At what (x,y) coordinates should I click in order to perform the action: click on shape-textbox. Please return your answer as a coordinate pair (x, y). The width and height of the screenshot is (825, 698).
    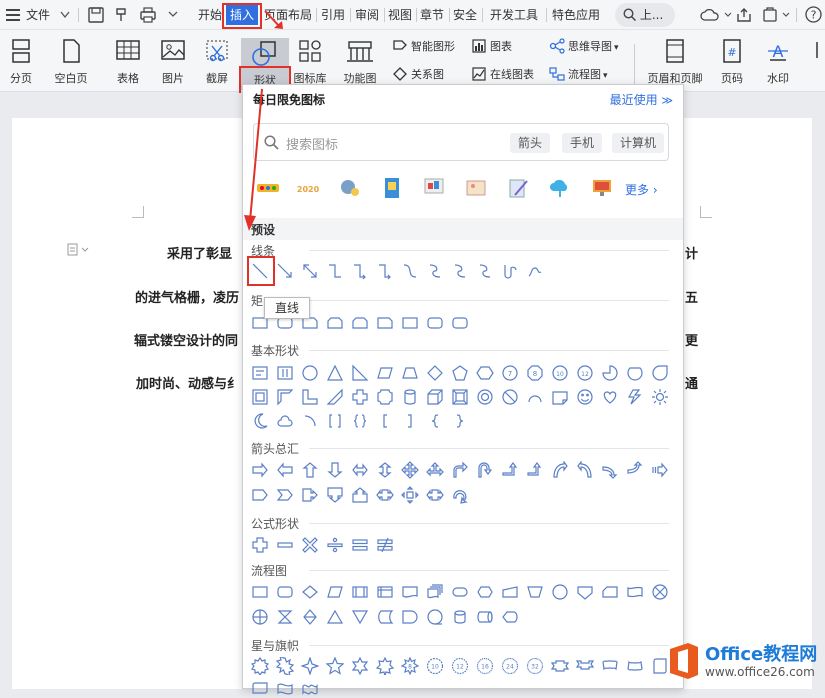
    Looking at the image, I should click on (260, 373).